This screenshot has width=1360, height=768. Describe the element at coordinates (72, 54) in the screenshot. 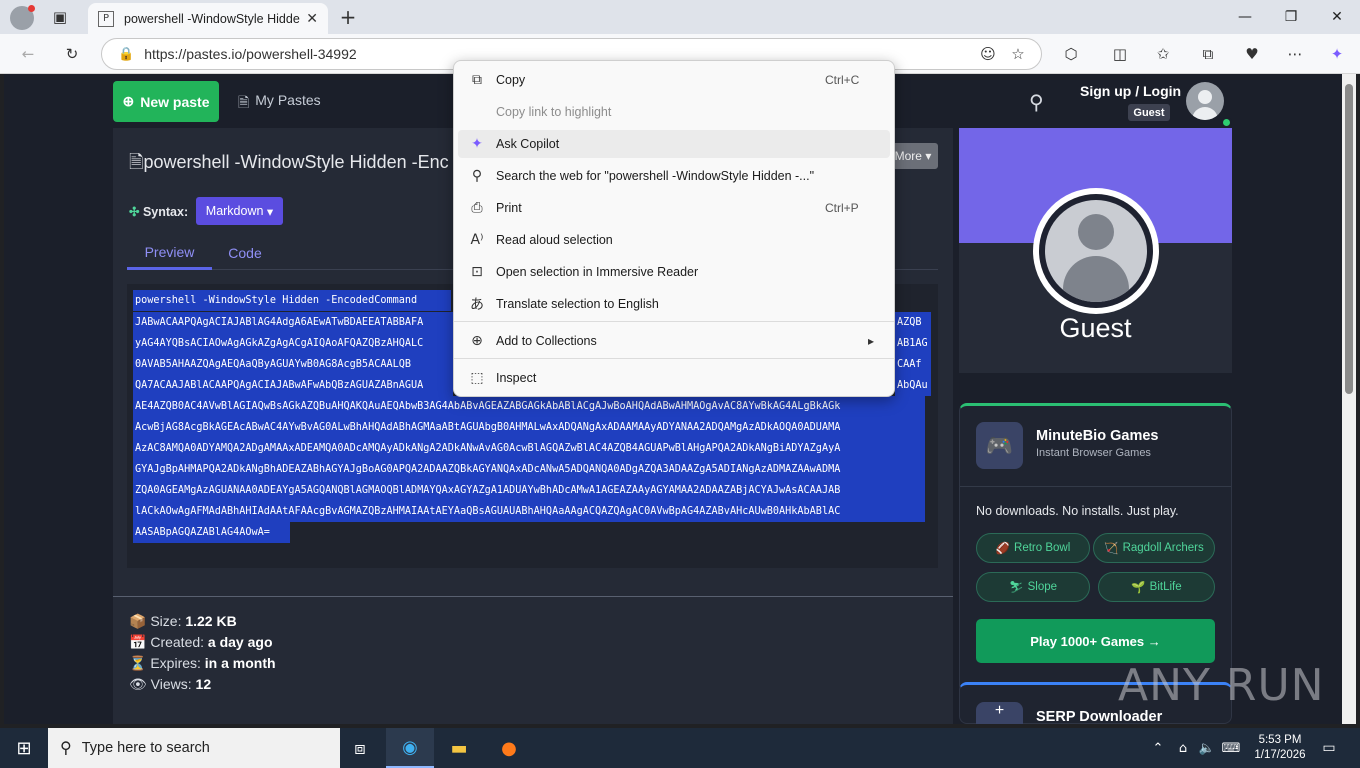

I see `refresh-icon: ↻` at that location.